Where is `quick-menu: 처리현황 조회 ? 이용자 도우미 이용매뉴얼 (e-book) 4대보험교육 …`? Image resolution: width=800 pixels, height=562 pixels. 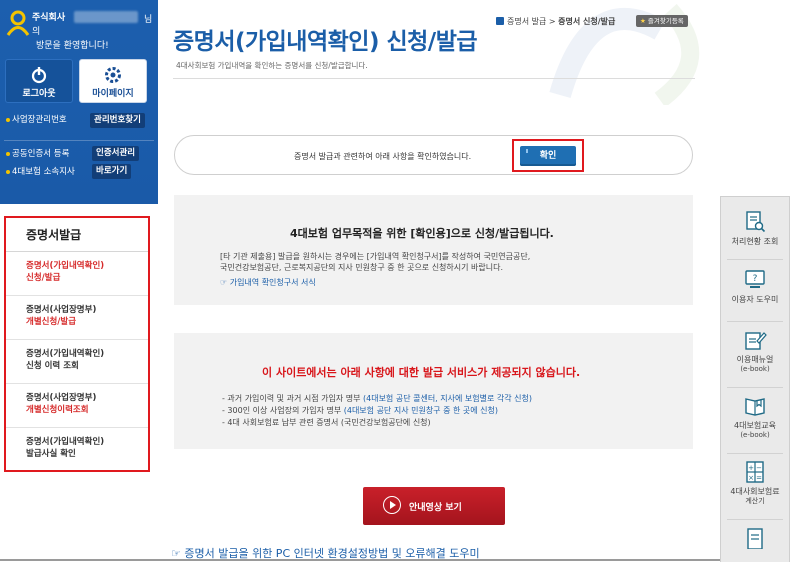 quick-menu: 처리현황 조회 ? 이용자 도우미 이용매뉴얼 (e-book) 4대보험교육 … is located at coordinates (755, 379).